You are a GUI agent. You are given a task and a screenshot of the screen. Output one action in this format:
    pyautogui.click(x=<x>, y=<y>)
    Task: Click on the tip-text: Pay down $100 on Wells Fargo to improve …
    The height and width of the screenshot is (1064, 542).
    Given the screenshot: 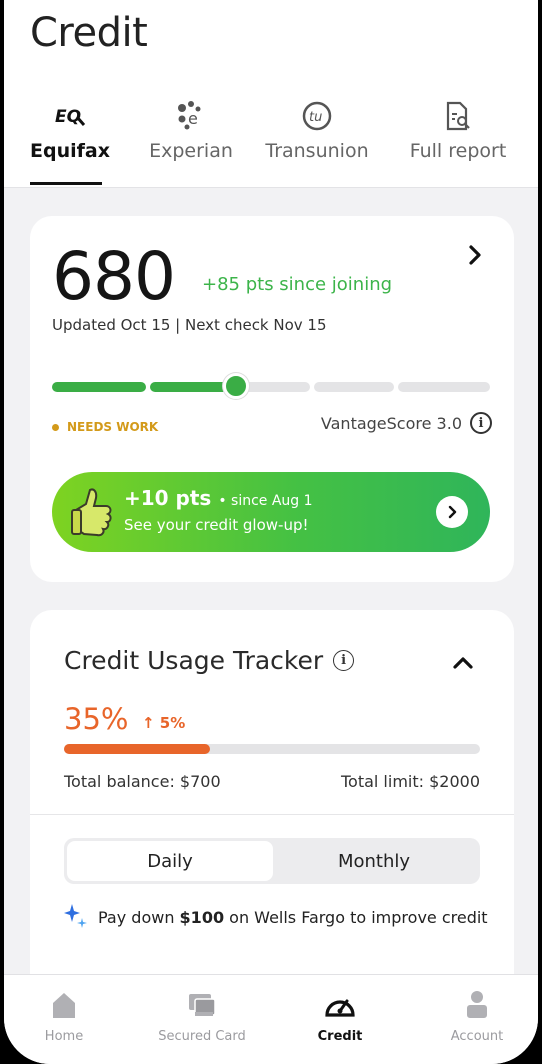 What is the action you would take?
    pyautogui.click(x=293, y=917)
    